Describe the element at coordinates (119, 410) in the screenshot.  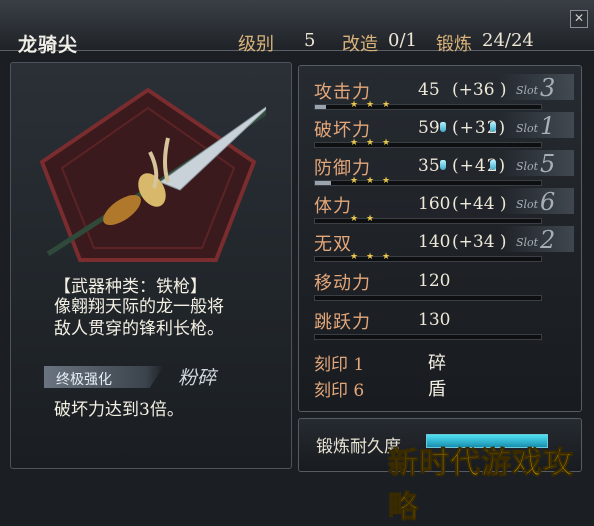
I see `ultimate-effect: 破坏力达到3倍。` at that location.